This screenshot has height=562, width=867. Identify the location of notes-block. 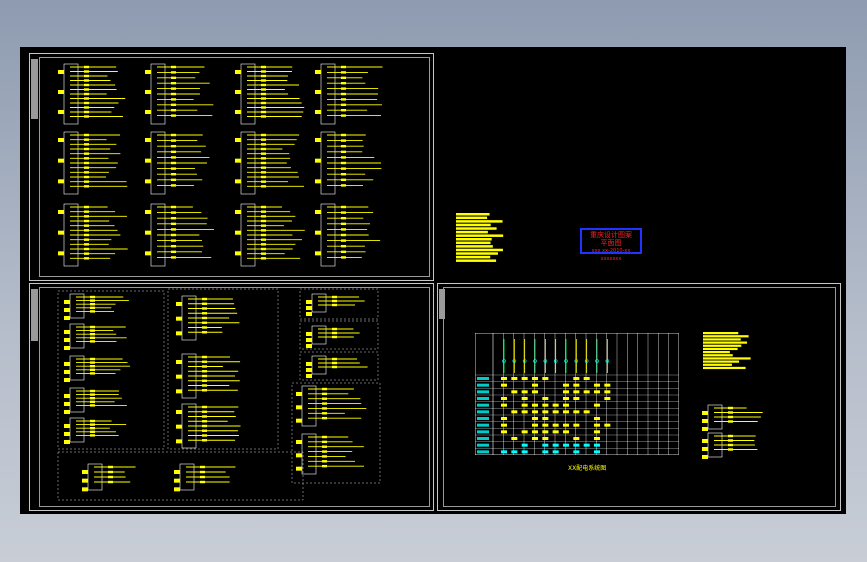
(480, 238).